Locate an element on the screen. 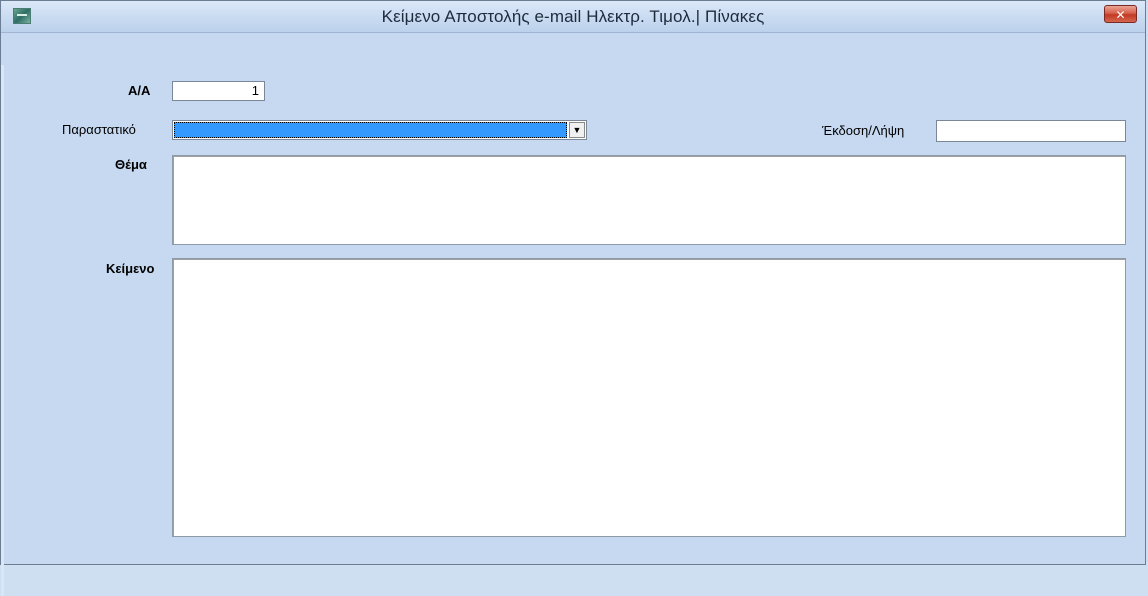 This screenshot has width=1148, height=596. ekdosi-lipsi-field is located at coordinates (1031, 131).